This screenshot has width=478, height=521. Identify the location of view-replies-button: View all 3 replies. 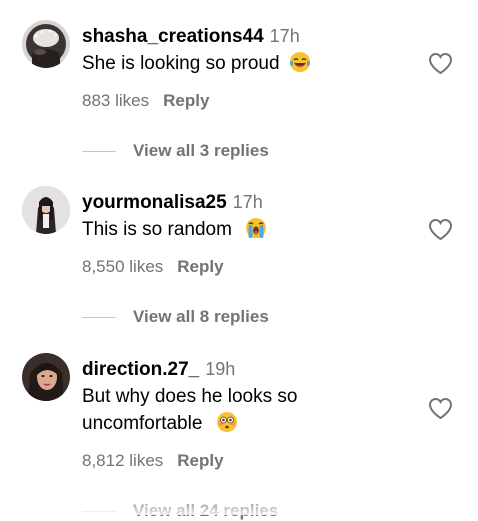
(175, 151).